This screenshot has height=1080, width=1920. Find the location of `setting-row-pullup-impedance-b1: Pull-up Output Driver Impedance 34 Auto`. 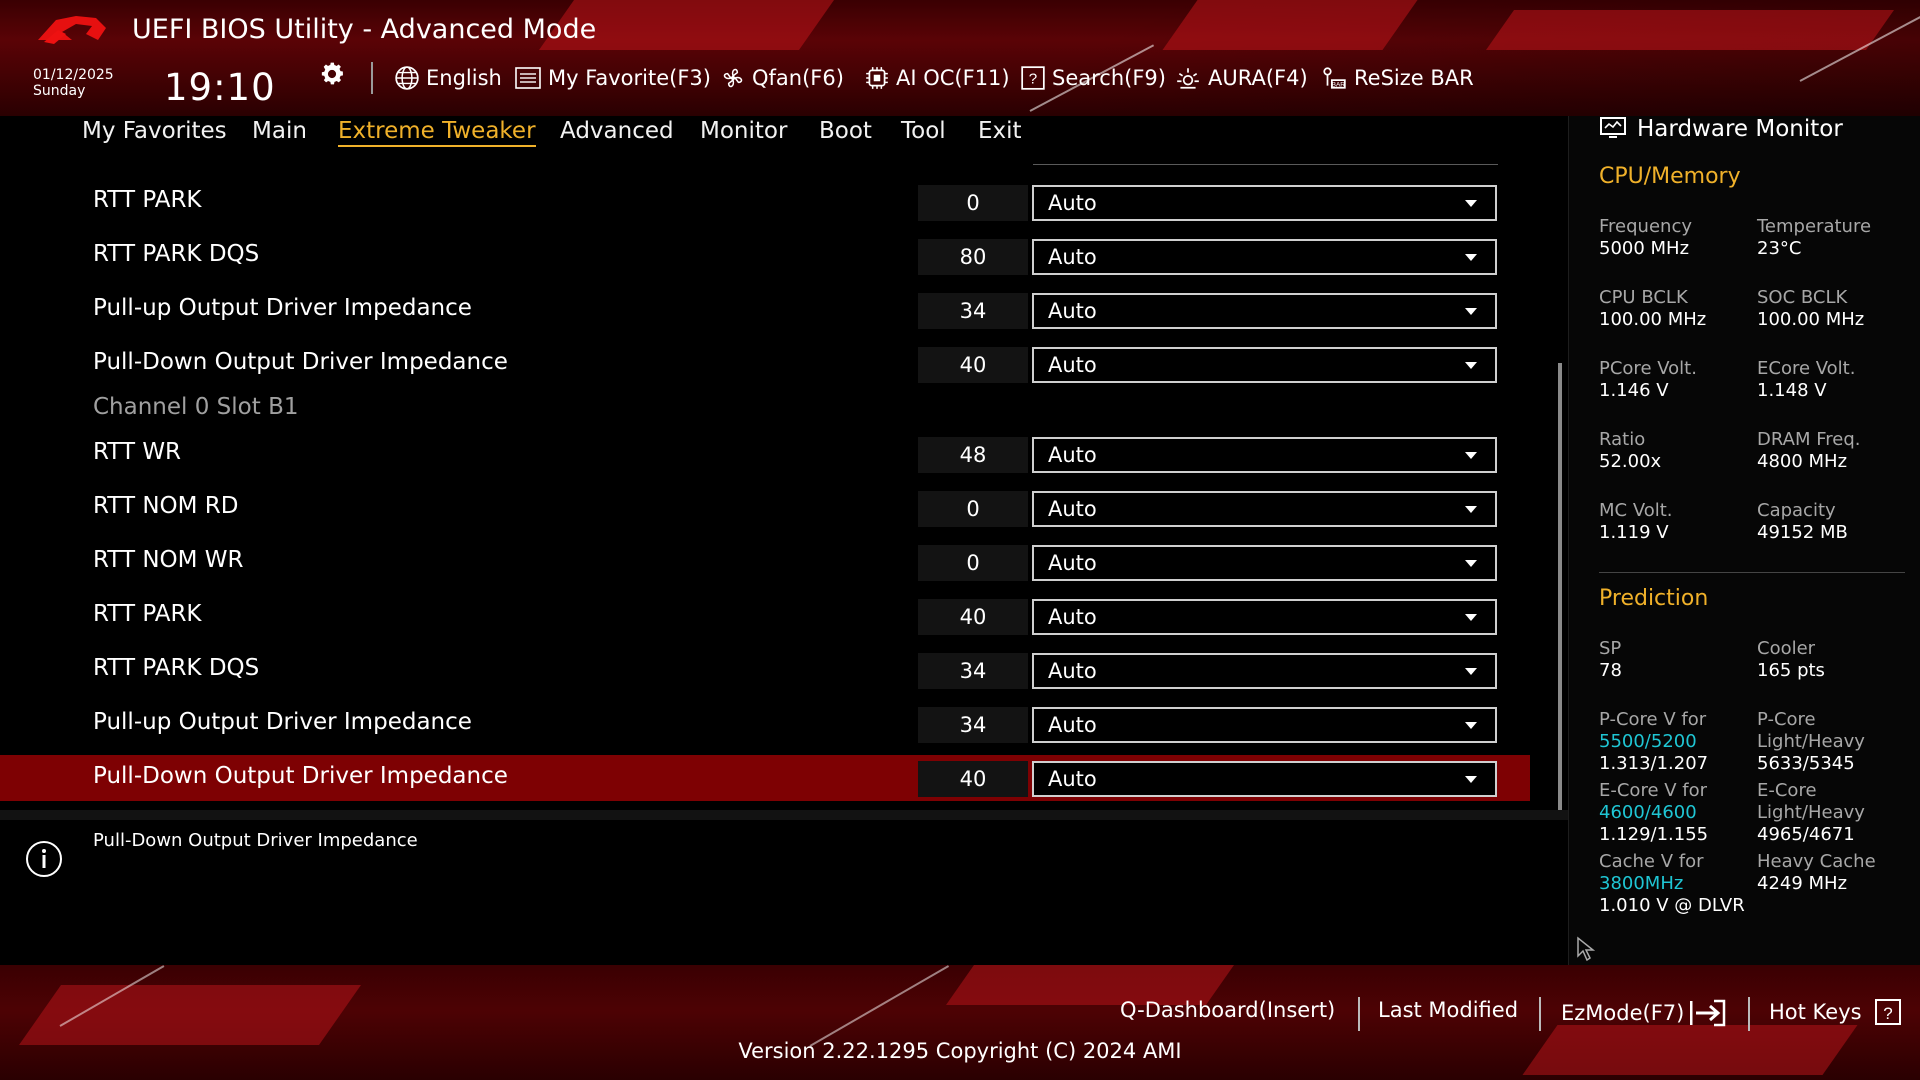

setting-row-pullup-impedance-b1: Pull-up Output Driver Impedance 34 Auto is located at coordinates (765, 724).